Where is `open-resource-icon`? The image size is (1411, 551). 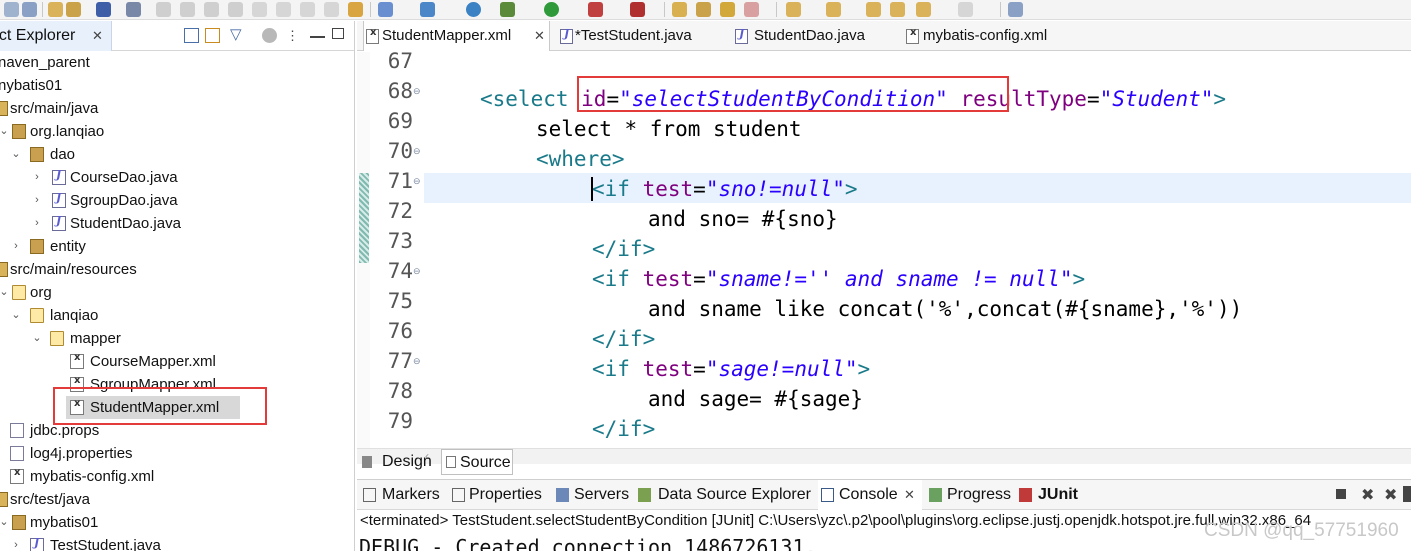
open-resource-icon is located at coordinates (703, 9).